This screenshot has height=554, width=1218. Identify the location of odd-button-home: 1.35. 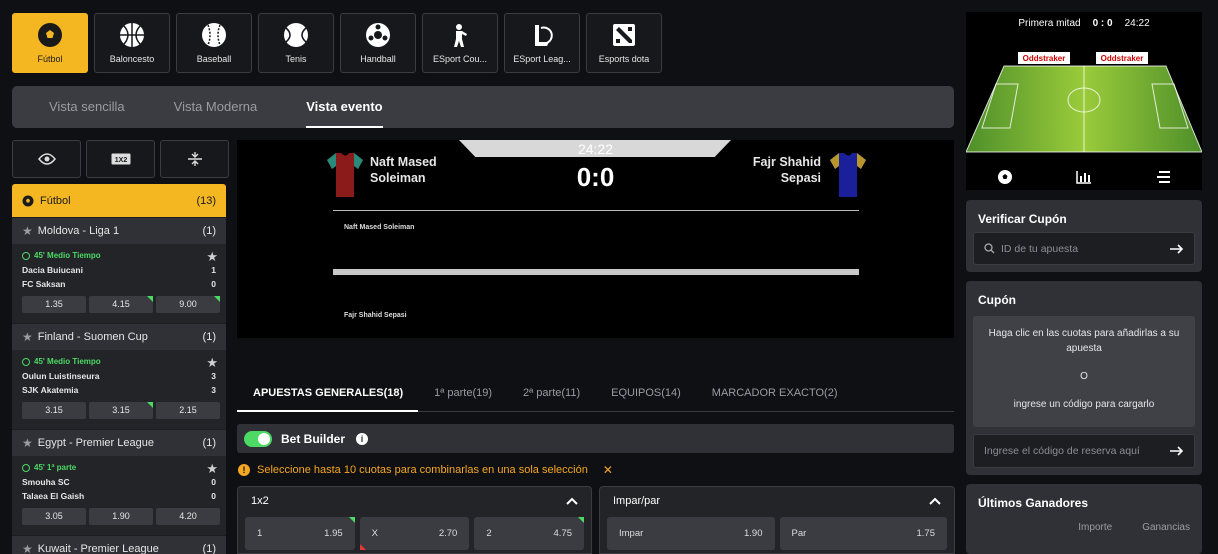
(54, 304).